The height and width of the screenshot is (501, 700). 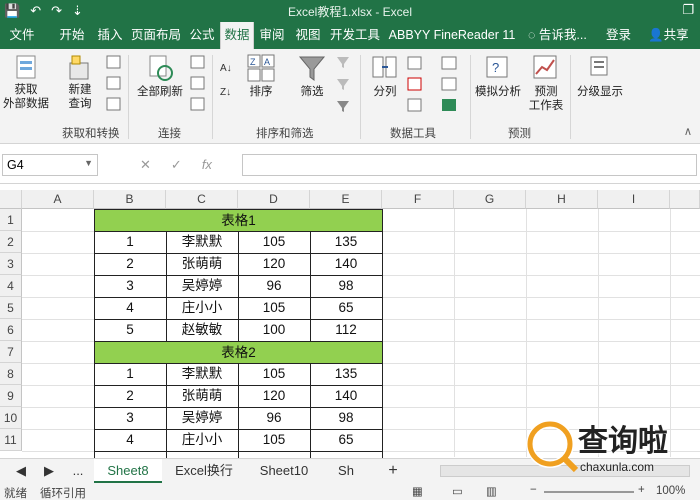 I want to click on row-header: 7, so click(x=11, y=352).